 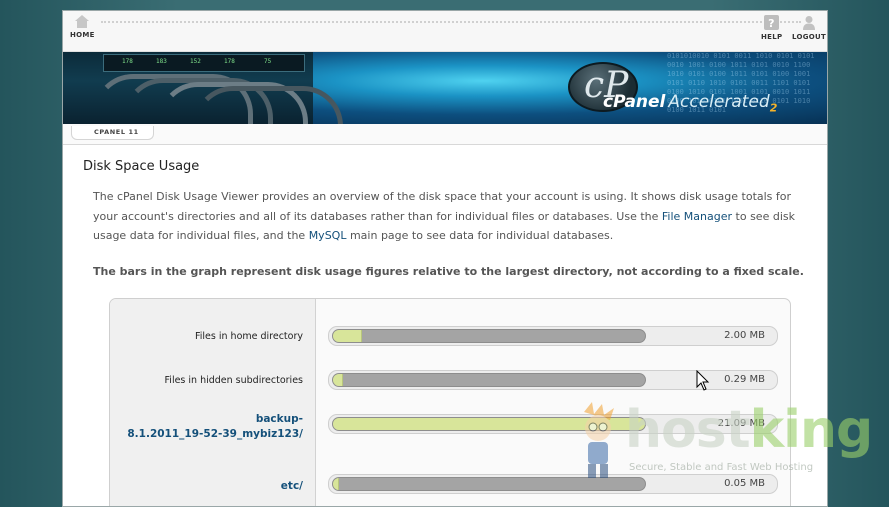 What do you see at coordinates (744, 379) in the screenshot?
I see `size-value: 0.29 MB` at bounding box center [744, 379].